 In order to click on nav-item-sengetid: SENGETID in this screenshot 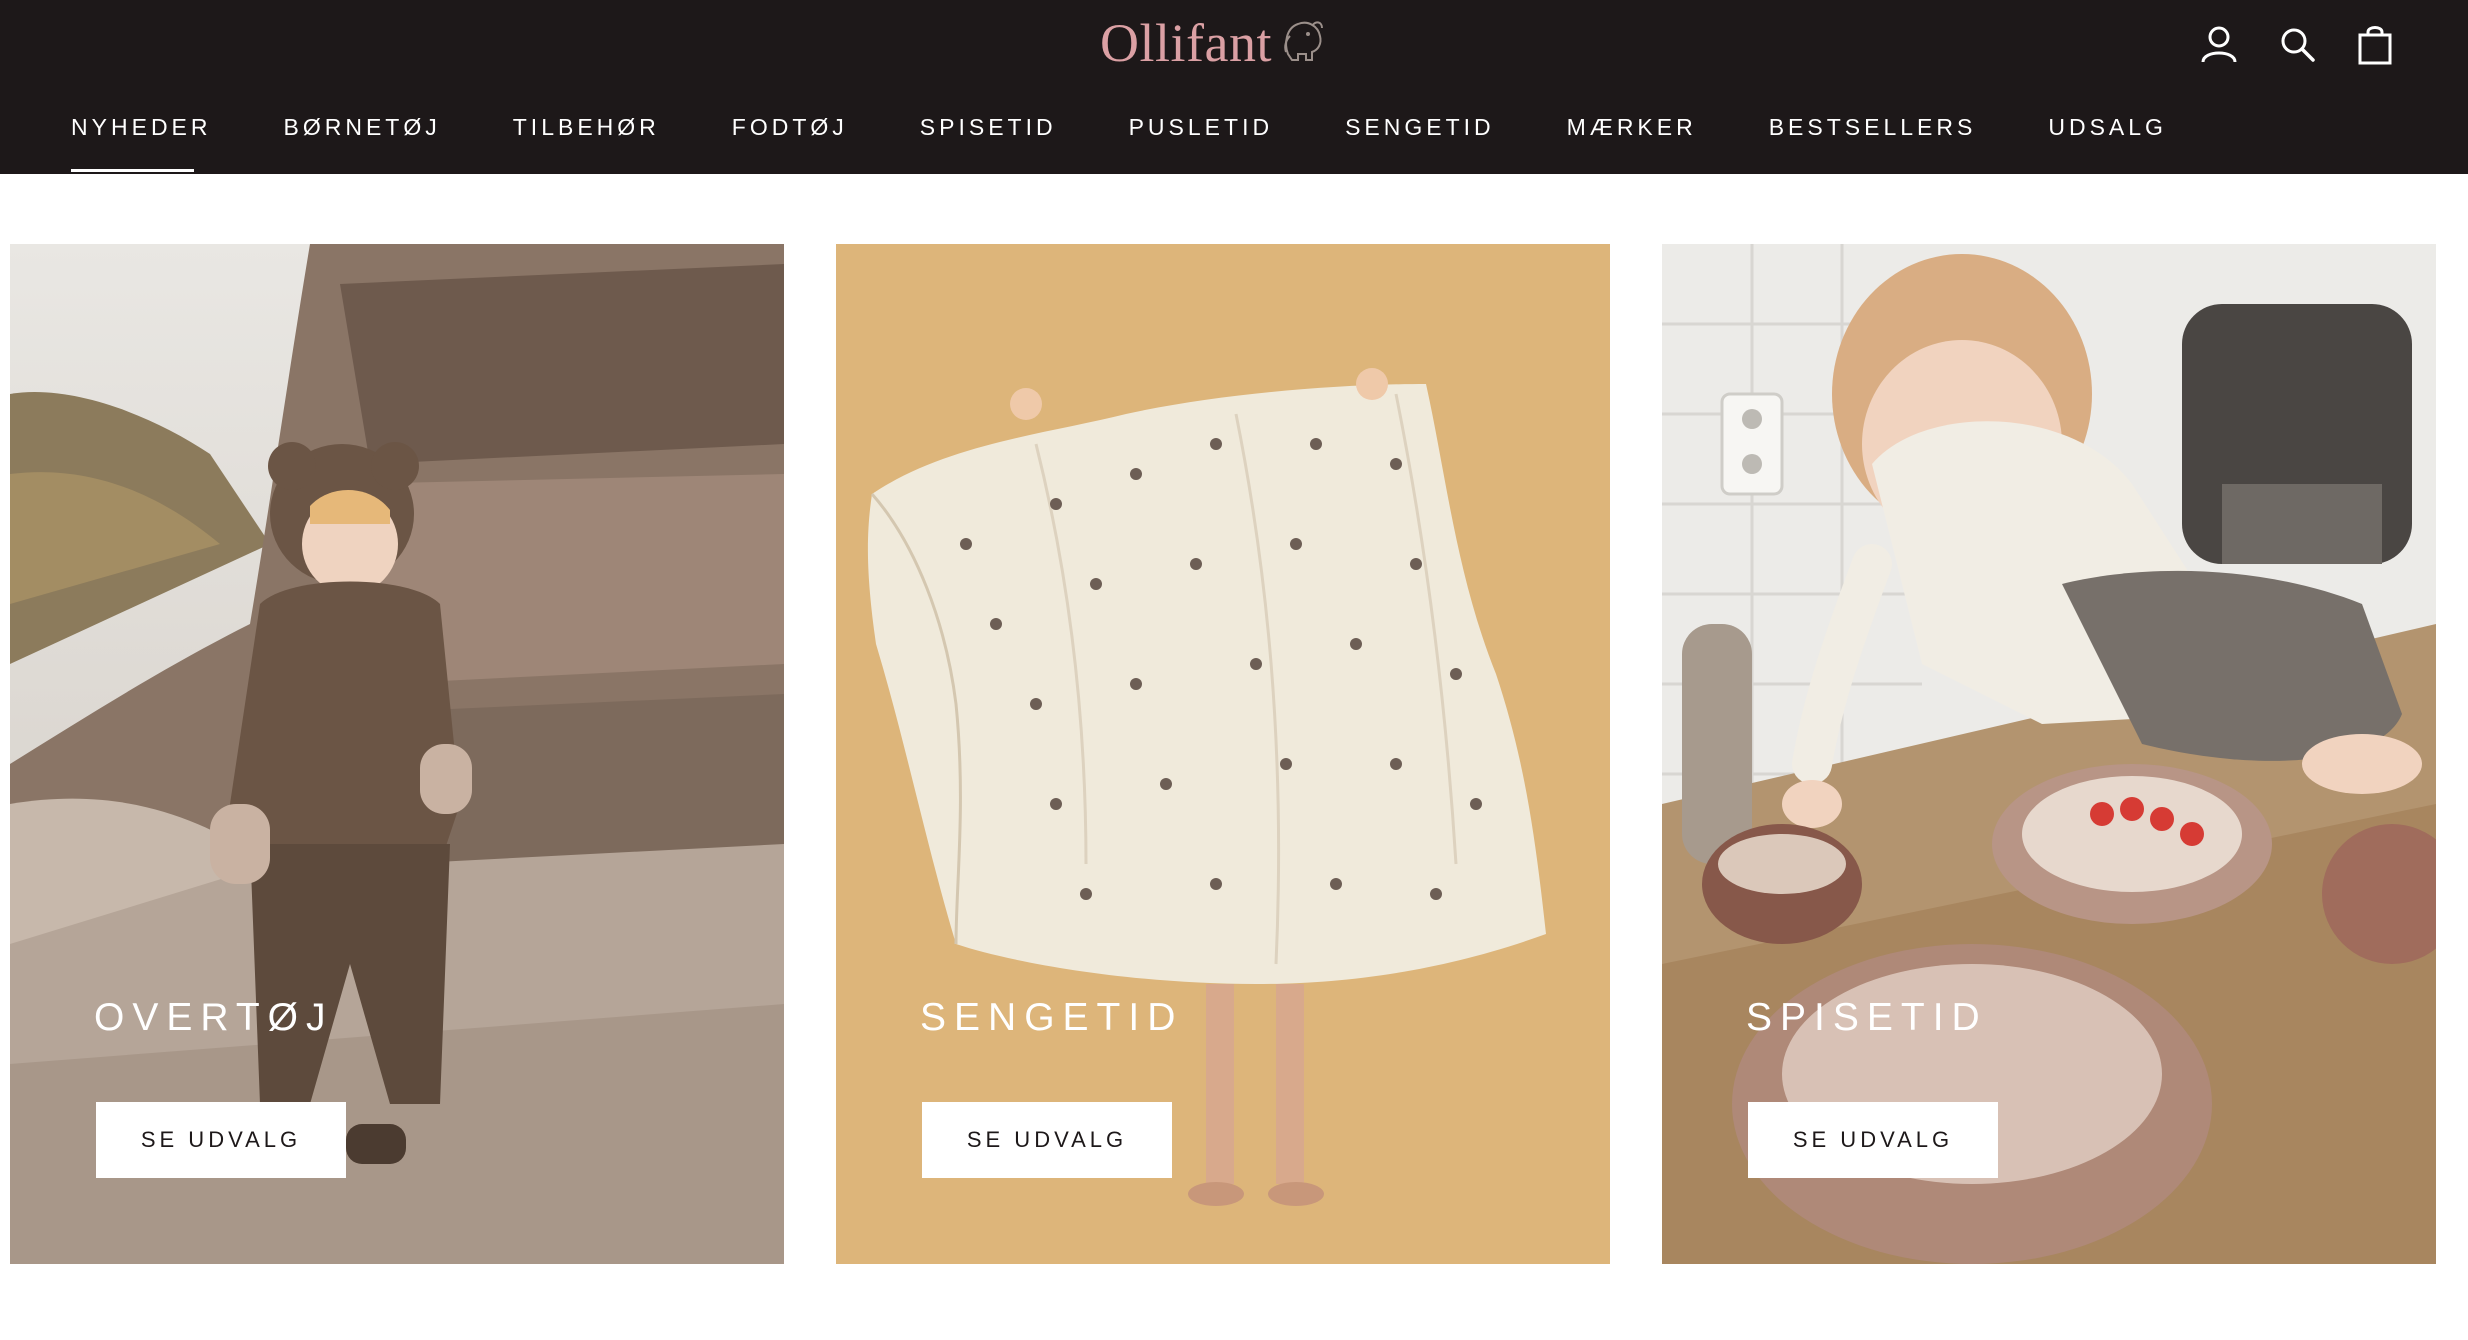, I will do `click(1420, 127)`.